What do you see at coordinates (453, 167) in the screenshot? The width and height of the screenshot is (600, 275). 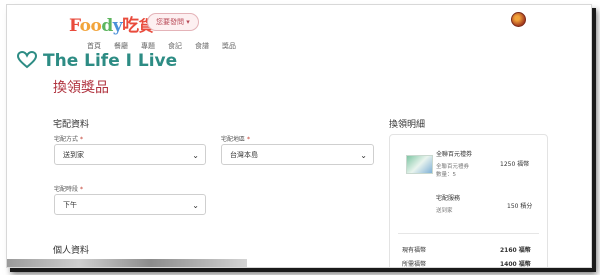 I see `item-desc: 全聯百元禮券` at bounding box center [453, 167].